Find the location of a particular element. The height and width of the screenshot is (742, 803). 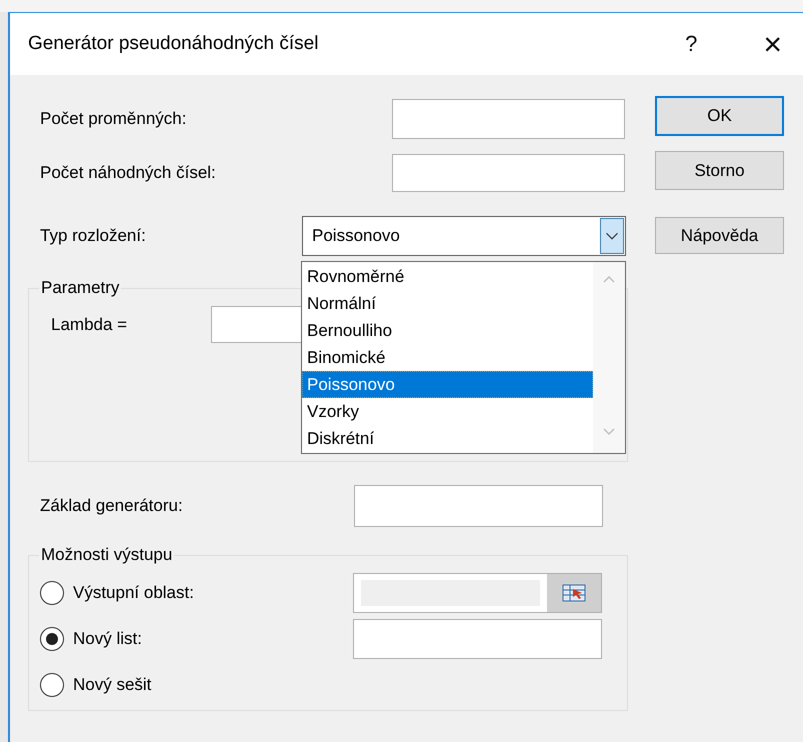

dialog-button: Nápověda is located at coordinates (719, 235).